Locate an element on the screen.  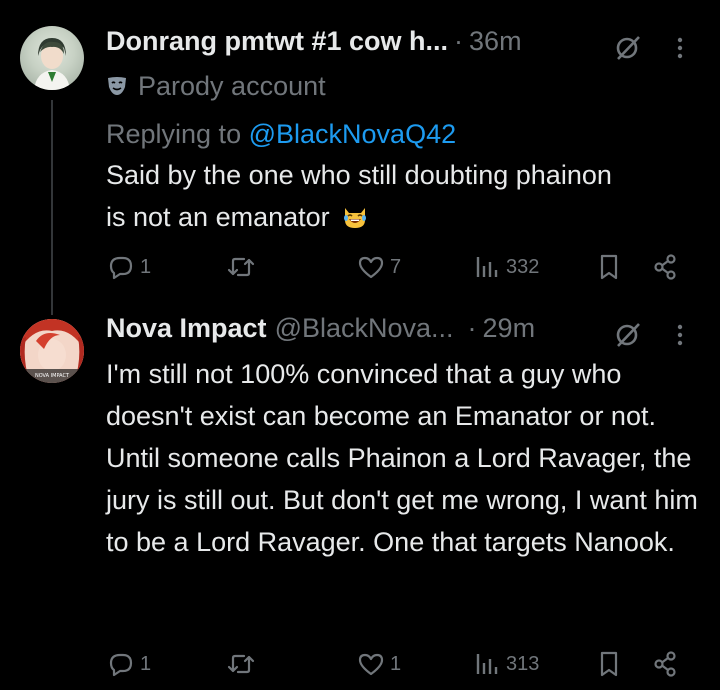
avatar is located at coordinates (52, 58).